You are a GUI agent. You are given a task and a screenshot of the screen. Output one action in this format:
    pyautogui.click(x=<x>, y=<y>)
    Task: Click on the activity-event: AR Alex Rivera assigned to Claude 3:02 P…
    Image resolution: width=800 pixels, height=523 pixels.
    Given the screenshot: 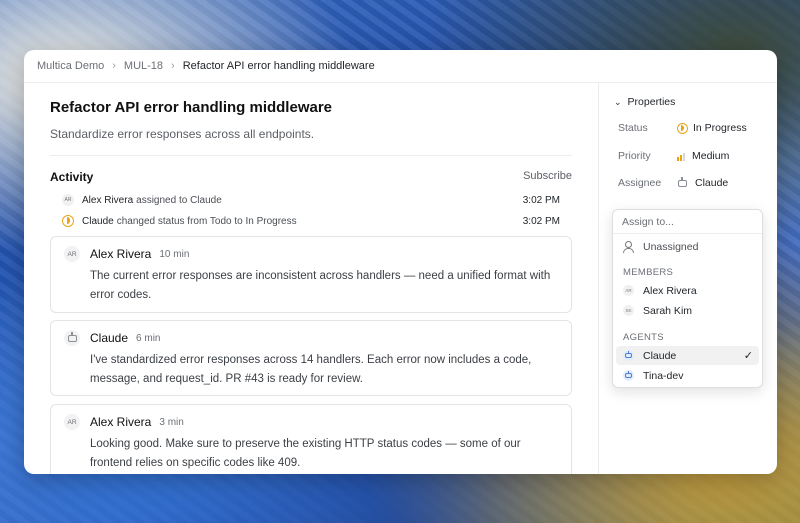 What is the action you would take?
    pyautogui.click(x=311, y=200)
    